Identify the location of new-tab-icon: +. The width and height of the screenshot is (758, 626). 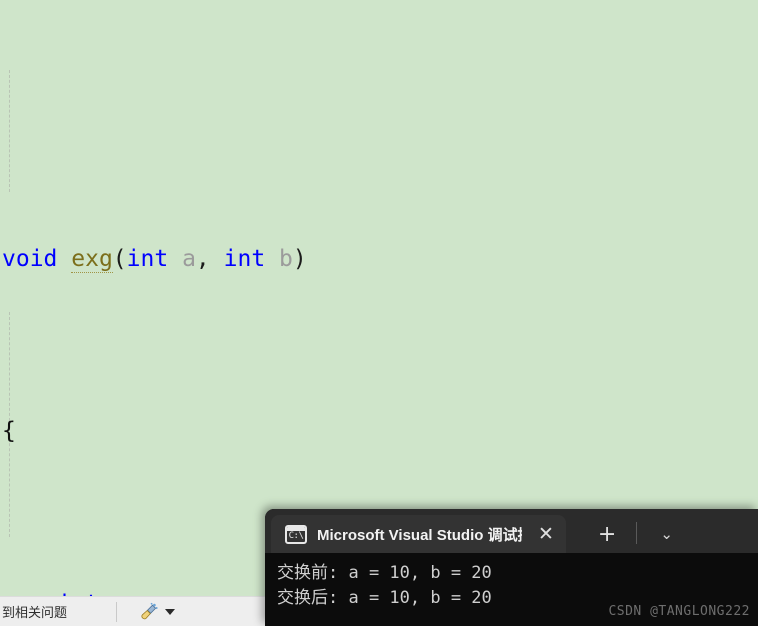
(607, 535).